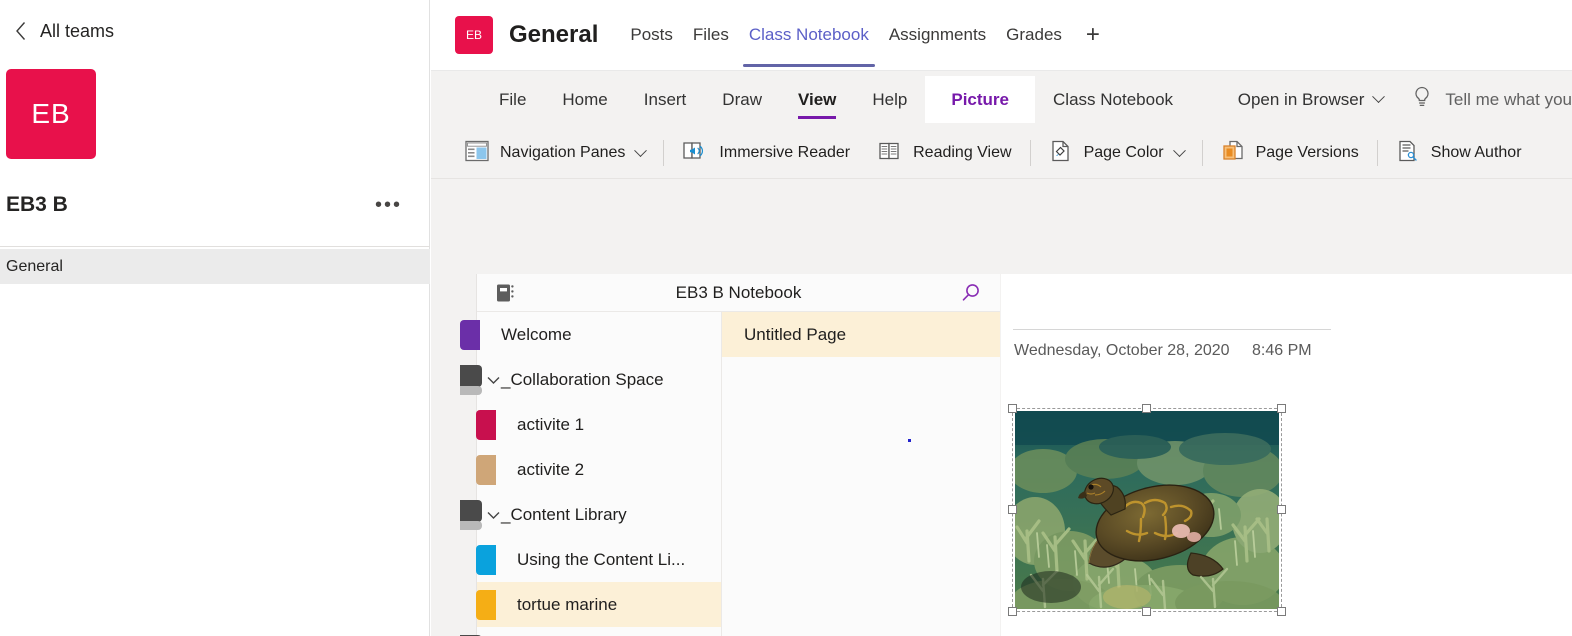  What do you see at coordinates (1282, 350) in the screenshot?
I see `page-time: 8:46 PM` at bounding box center [1282, 350].